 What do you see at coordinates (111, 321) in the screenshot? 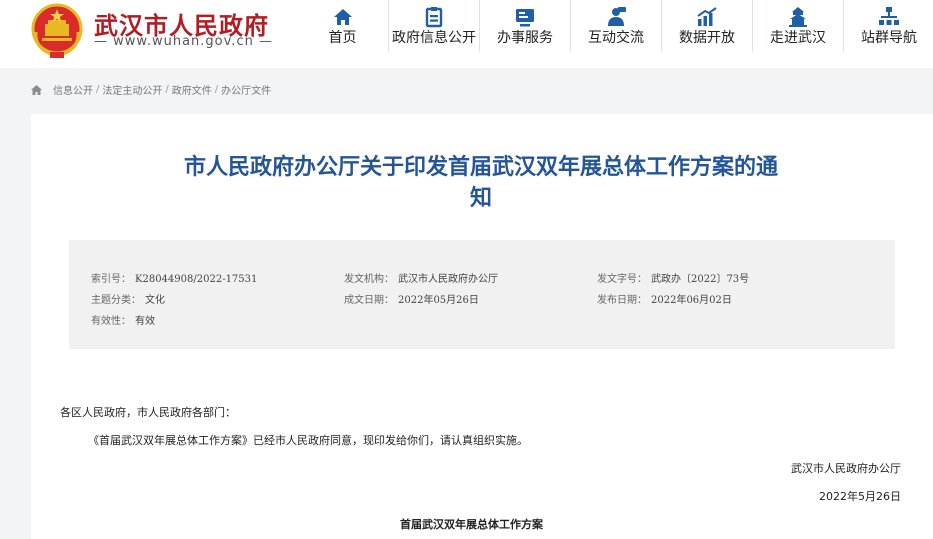
I see `meta-label: 有效性：` at bounding box center [111, 321].